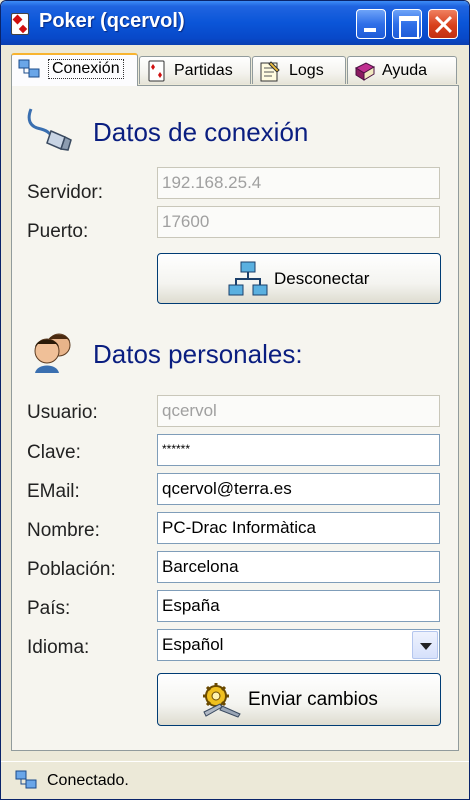  I want to click on email-field: qcervol@terra.es, so click(298, 489).